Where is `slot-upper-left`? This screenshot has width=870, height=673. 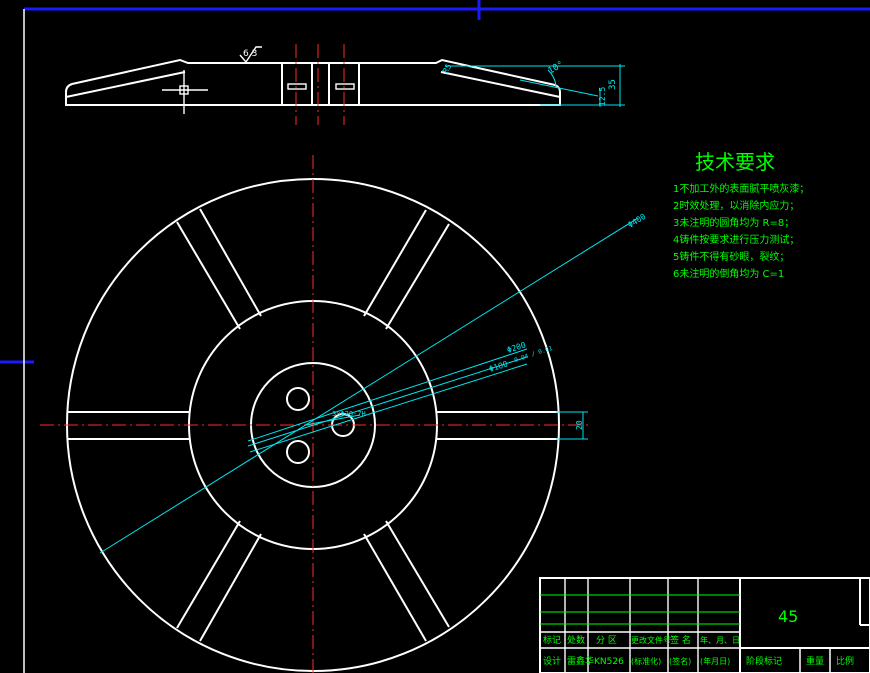 slot-upper-left is located at coordinates (219, 269).